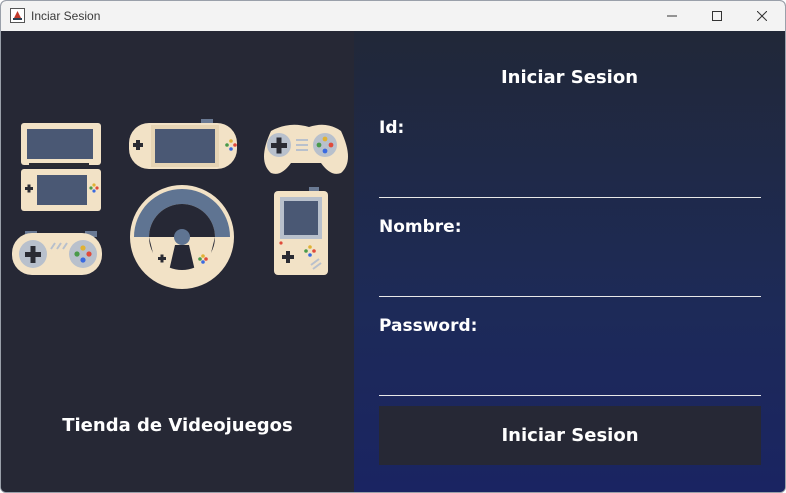  What do you see at coordinates (570, 380) in the screenshot?
I see `password-field` at bounding box center [570, 380].